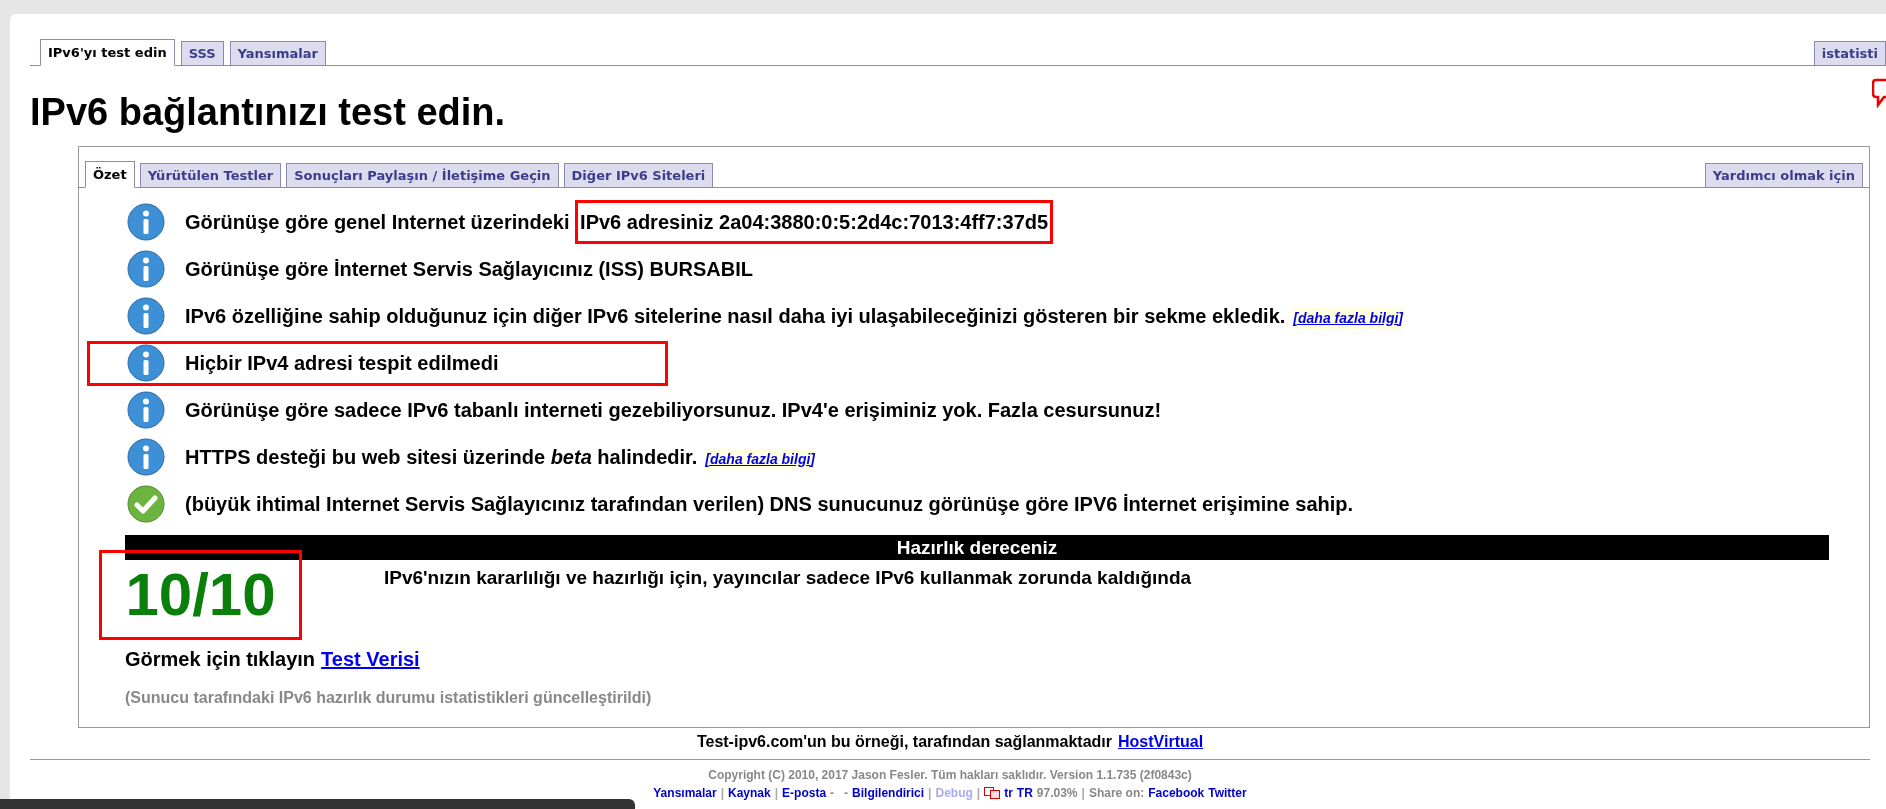 The image size is (1886, 809). What do you see at coordinates (342, 363) in the screenshot?
I see `message-text: Hiçbir IPv4 adresi tespit edilmedi` at bounding box center [342, 363].